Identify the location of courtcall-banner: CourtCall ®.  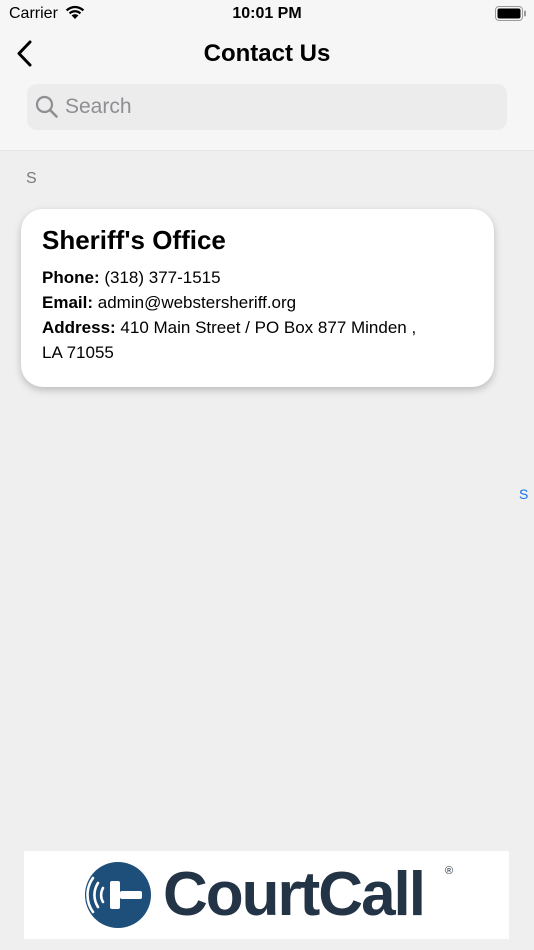
(266, 895).